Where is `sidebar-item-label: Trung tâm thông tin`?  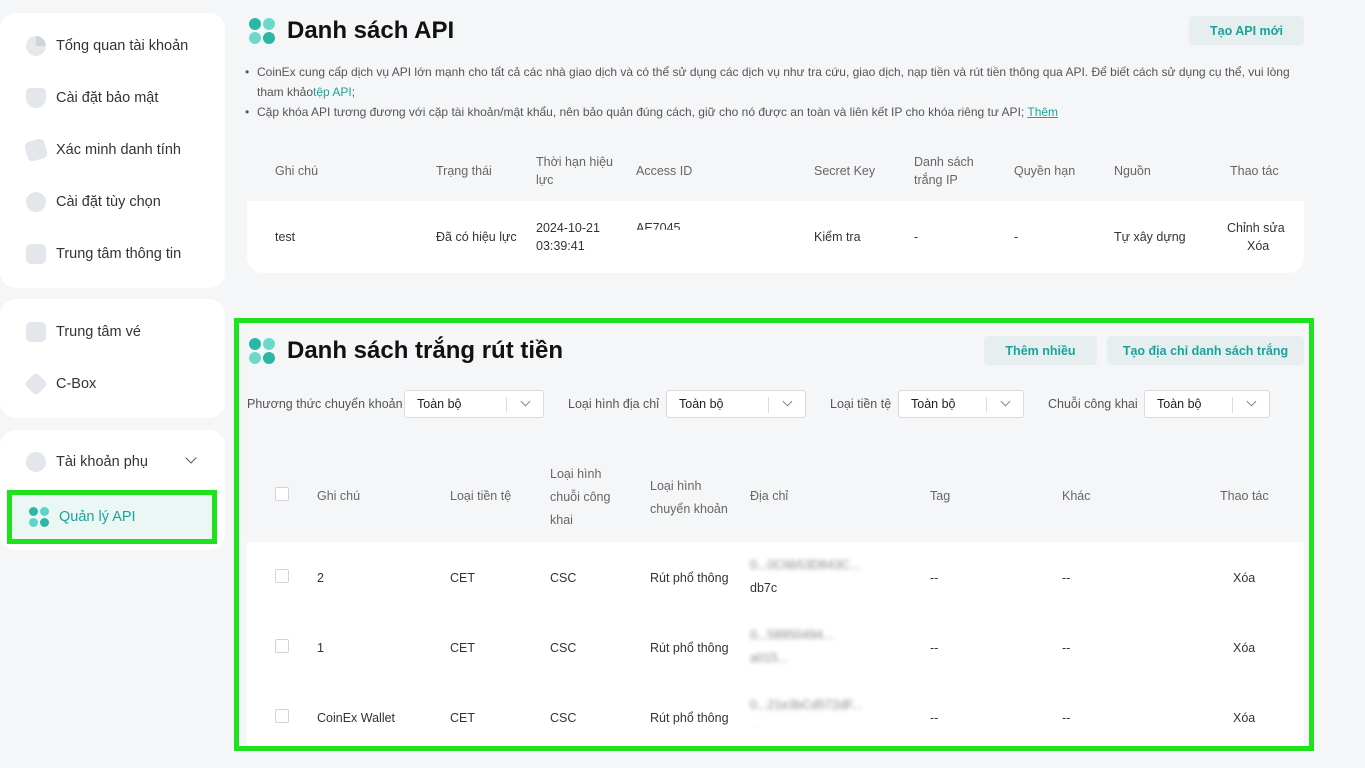
sidebar-item-label: Trung tâm thông tin is located at coordinates (119, 254).